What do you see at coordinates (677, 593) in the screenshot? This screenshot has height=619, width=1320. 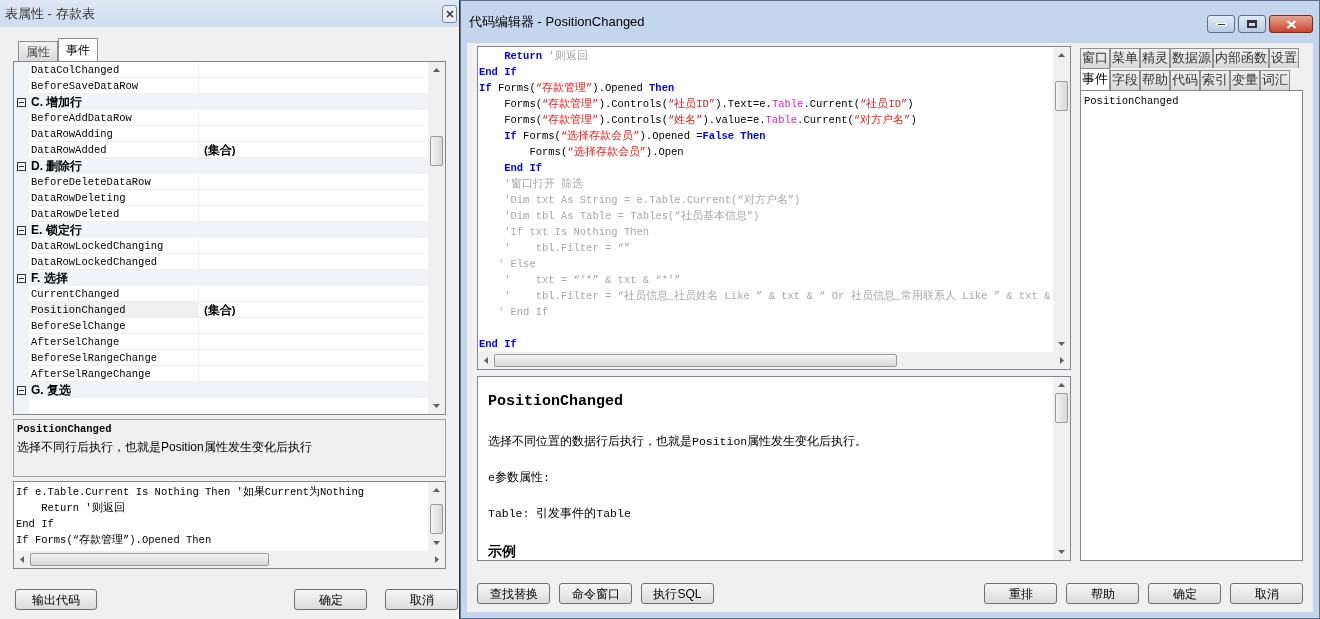 I see `dialog-button: 执行SQL` at bounding box center [677, 593].